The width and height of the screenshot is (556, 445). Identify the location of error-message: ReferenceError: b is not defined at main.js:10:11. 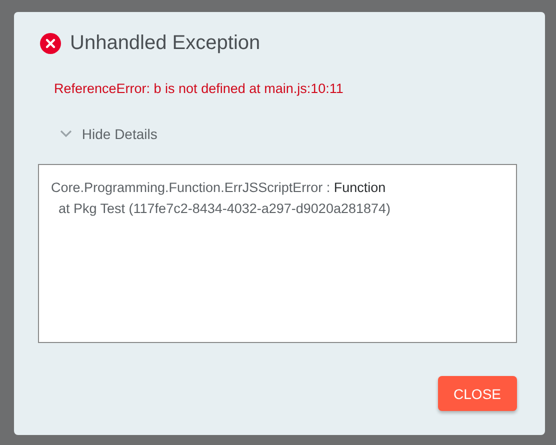
(199, 88).